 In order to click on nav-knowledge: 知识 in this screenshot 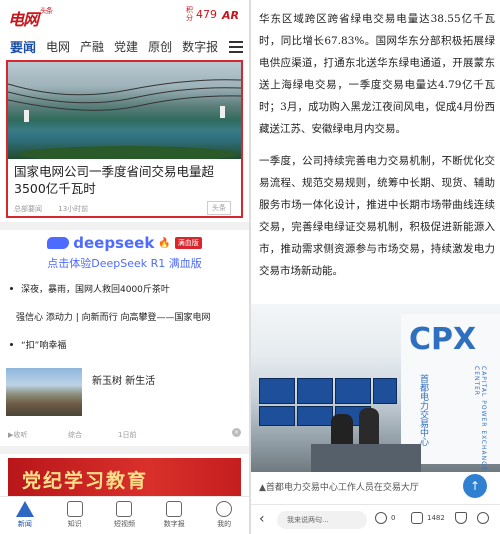, I will do `click(74, 515)`.